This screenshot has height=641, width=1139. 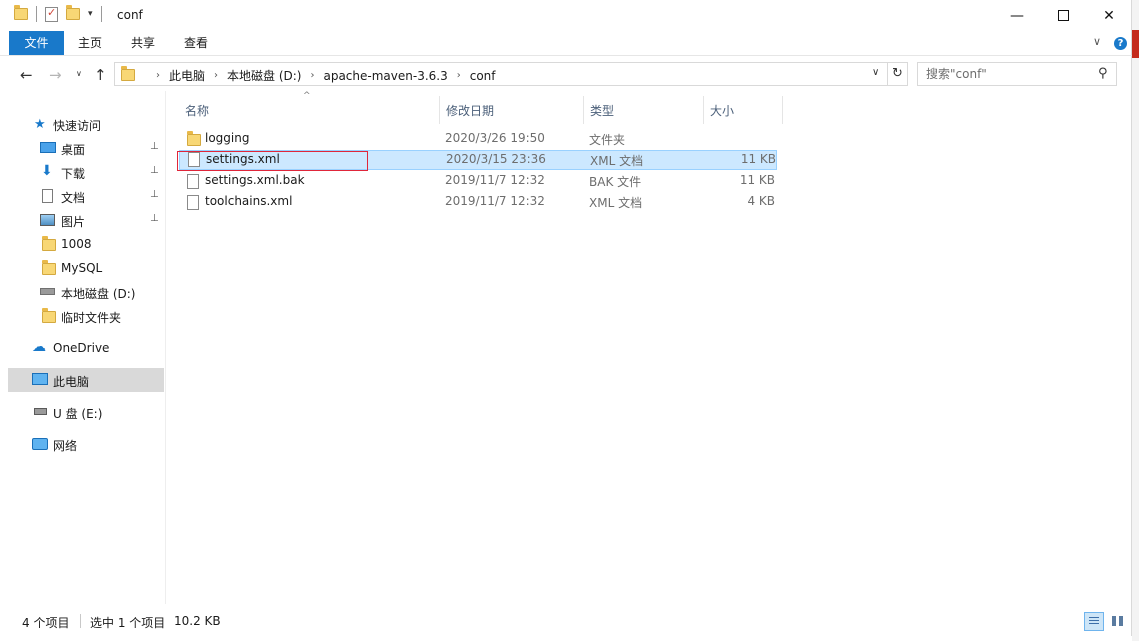 What do you see at coordinates (46, 623) in the screenshot?
I see `item-count: 4 个项目` at bounding box center [46, 623].